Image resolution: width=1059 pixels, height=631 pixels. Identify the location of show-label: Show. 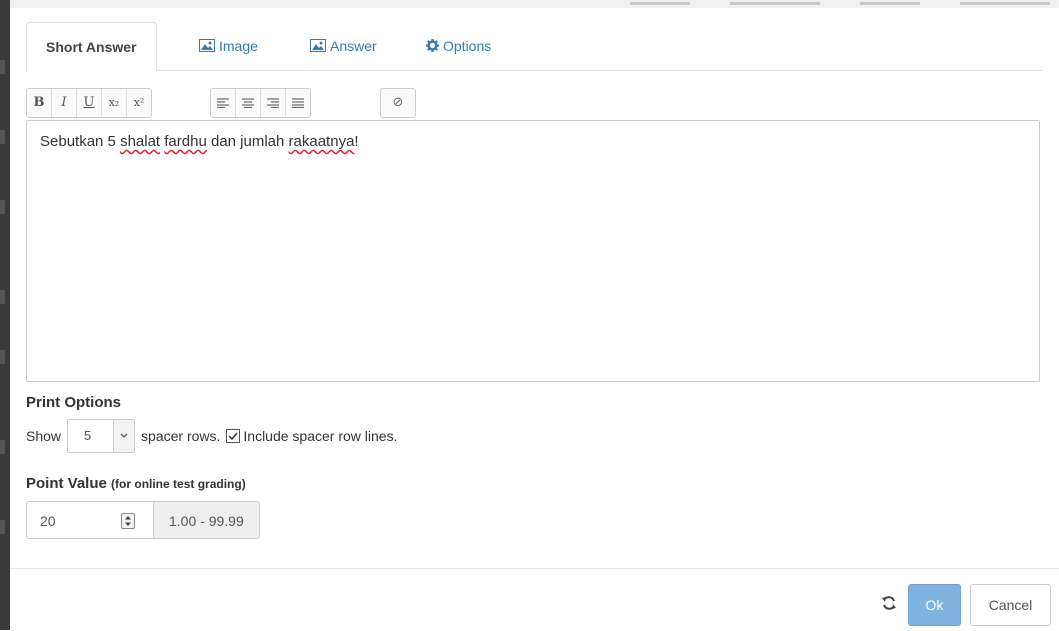
(44, 436).